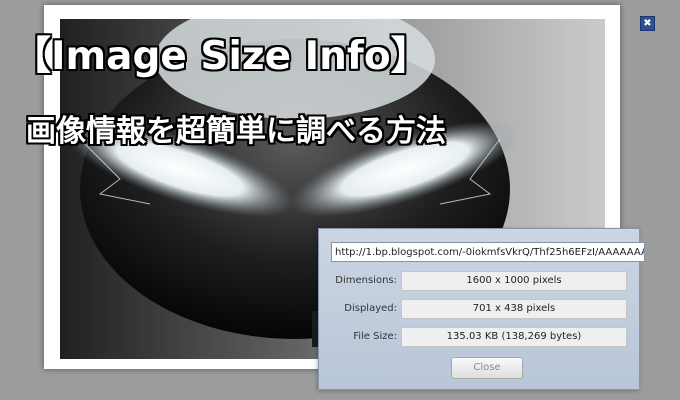 The image size is (680, 400). I want to click on dimensions-value: 1600 x 1000 pixels, so click(514, 281).